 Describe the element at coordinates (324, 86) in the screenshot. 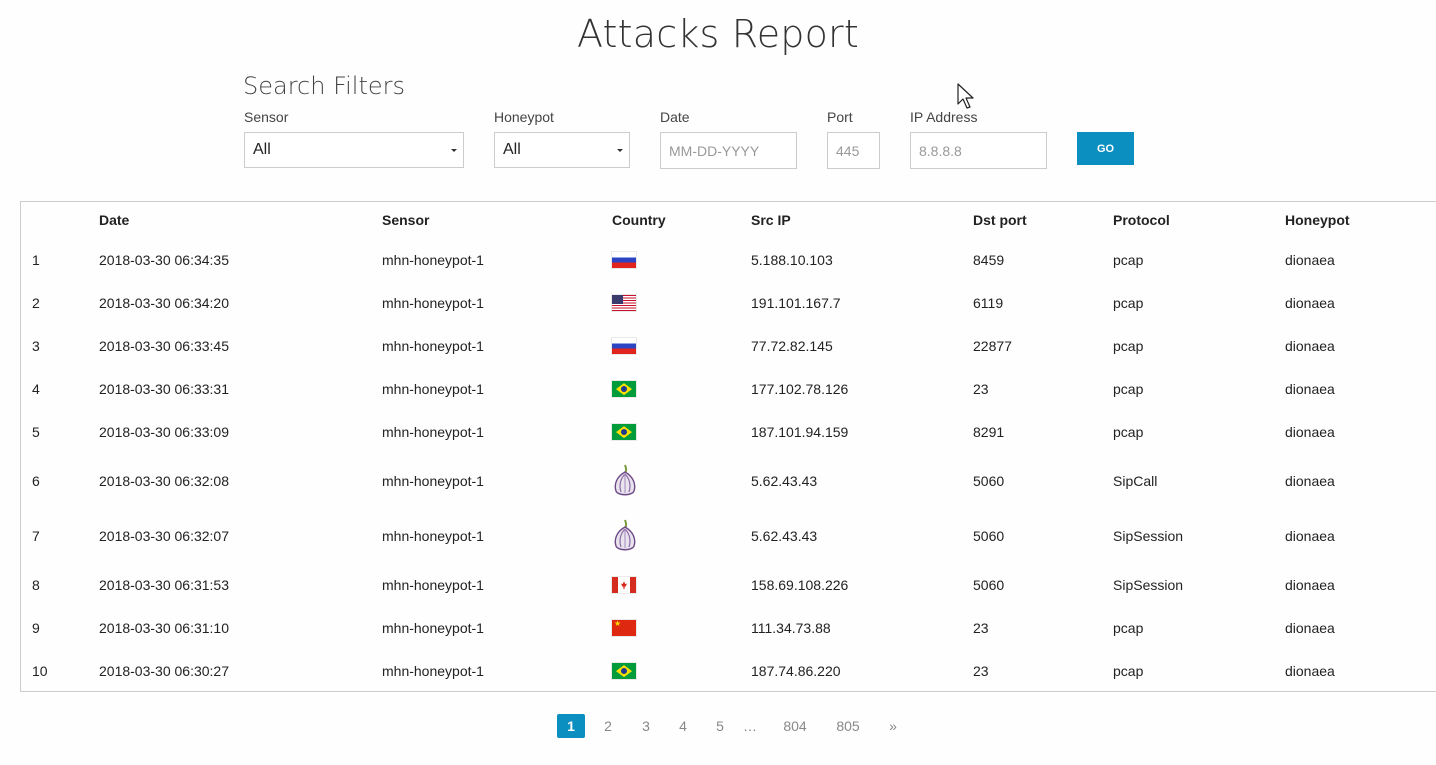

I see `search-filters-heading: Search Filters` at that location.